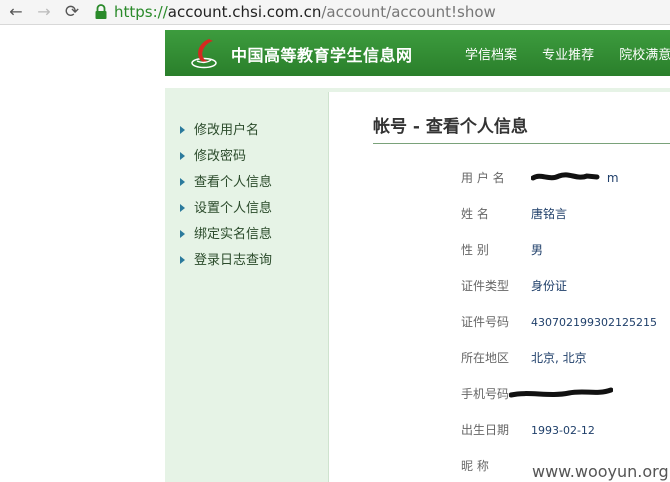  I want to click on url-host: account.chsi.com.cn, so click(244, 12).